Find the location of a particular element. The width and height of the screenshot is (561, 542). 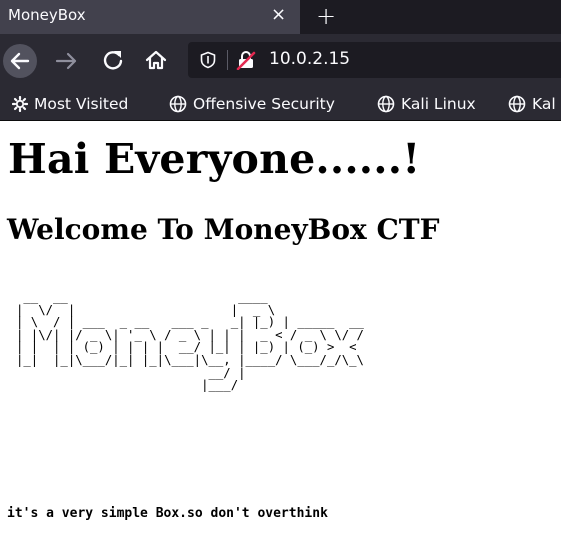

bookmark-kali-linux: Kali Linux is located at coordinates (426, 104).